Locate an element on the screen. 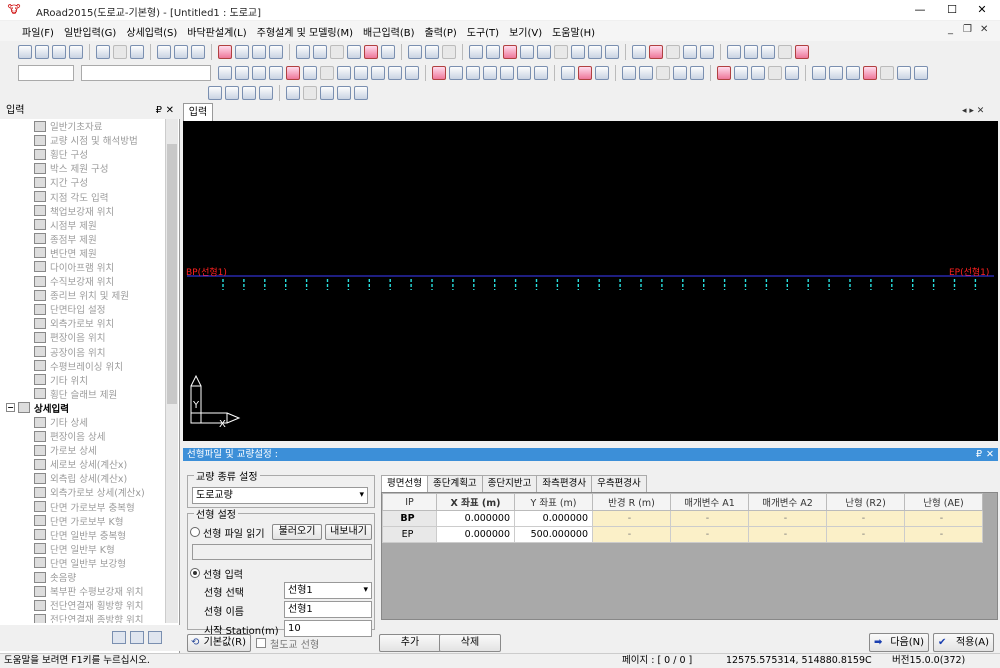 Image resolution: width=1000 pixels, height=668 pixels. close-button: ✕ is located at coordinates (982, 10).